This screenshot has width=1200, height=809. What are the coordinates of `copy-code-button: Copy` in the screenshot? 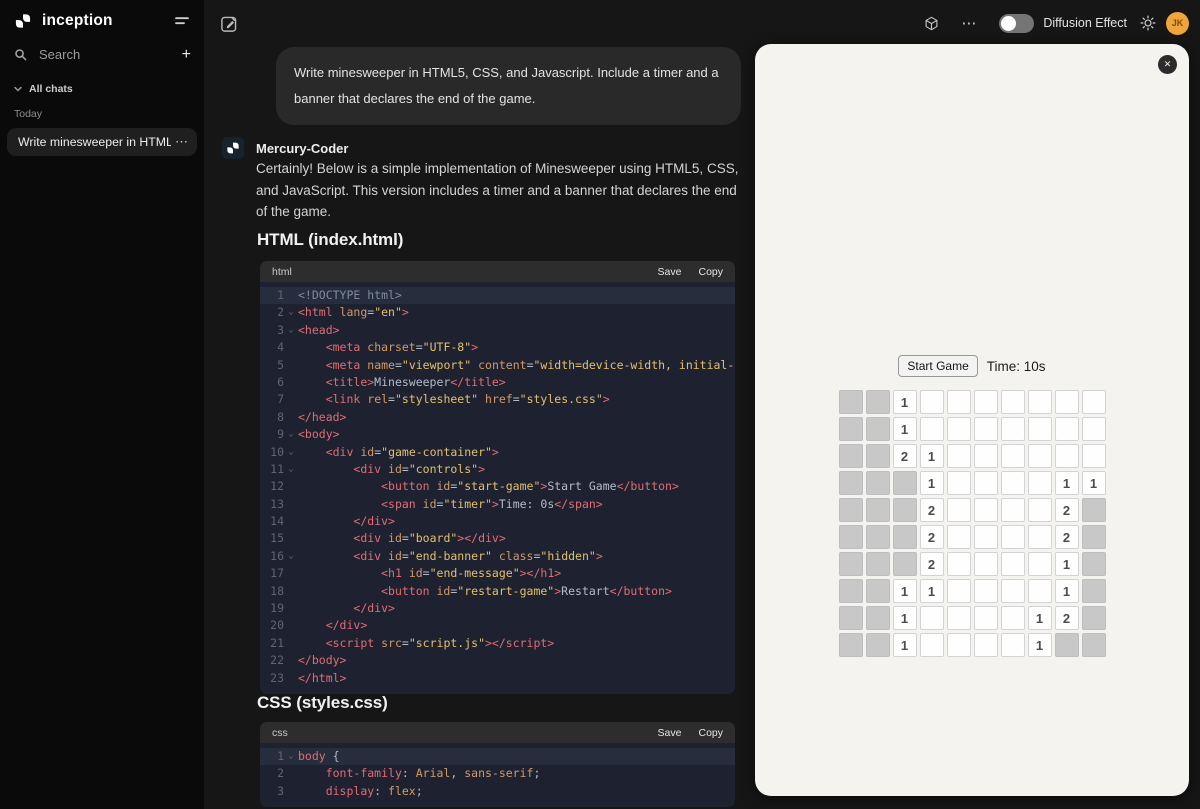 It's located at (710, 272).